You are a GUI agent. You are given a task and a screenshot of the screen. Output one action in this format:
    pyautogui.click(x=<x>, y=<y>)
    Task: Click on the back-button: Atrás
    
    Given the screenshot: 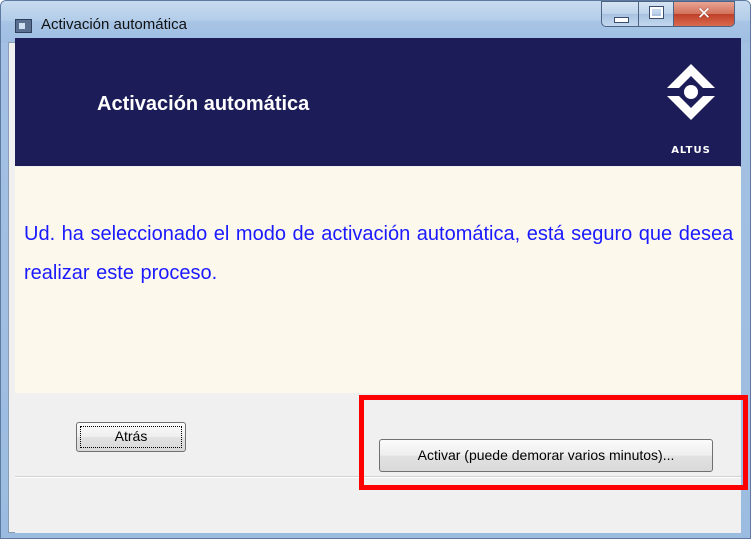 What is the action you would take?
    pyautogui.click(x=131, y=437)
    